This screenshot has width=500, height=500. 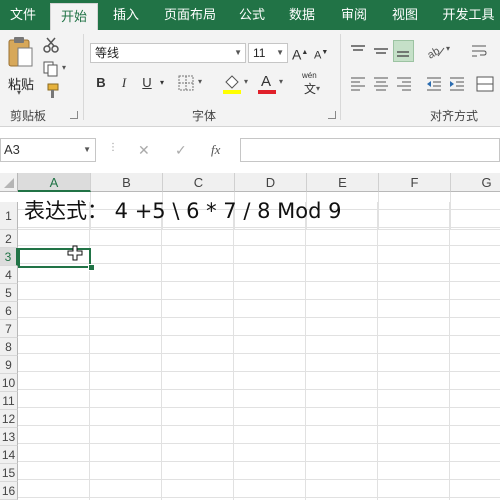 I want to click on tab-data: 数据, so click(x=302, y=15).